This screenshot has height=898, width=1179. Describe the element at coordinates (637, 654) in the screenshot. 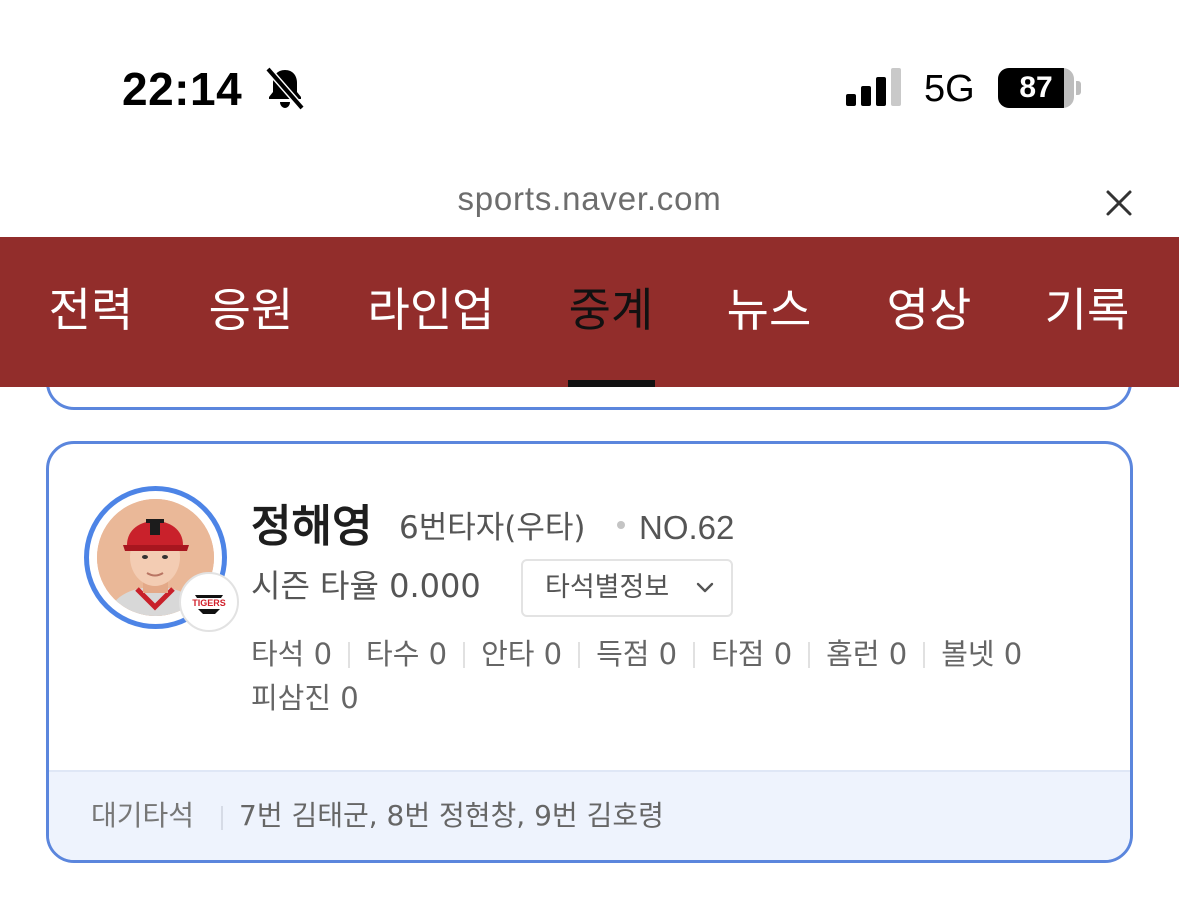

I see `stat-runs: 득점 0` at that location.